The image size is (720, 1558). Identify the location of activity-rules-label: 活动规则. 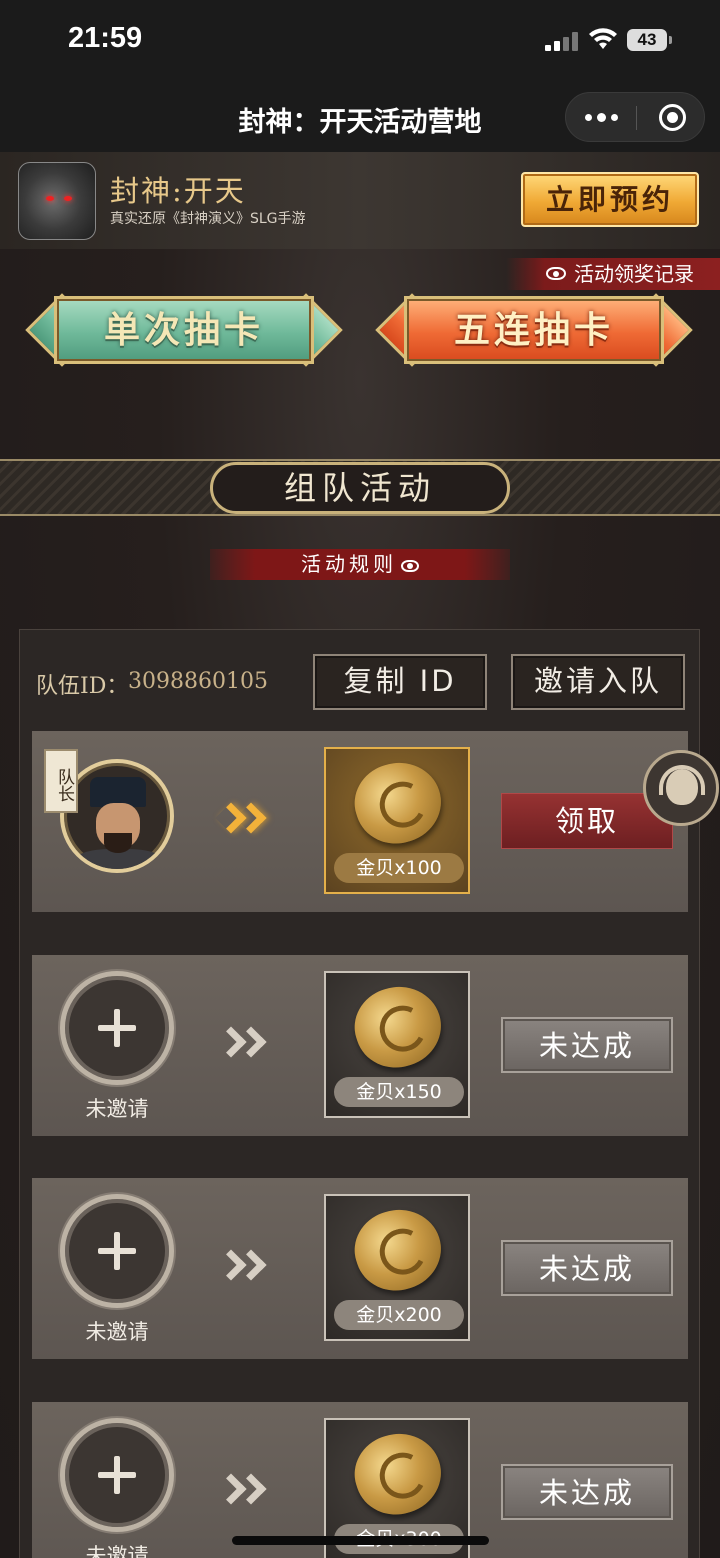
(349, 564).